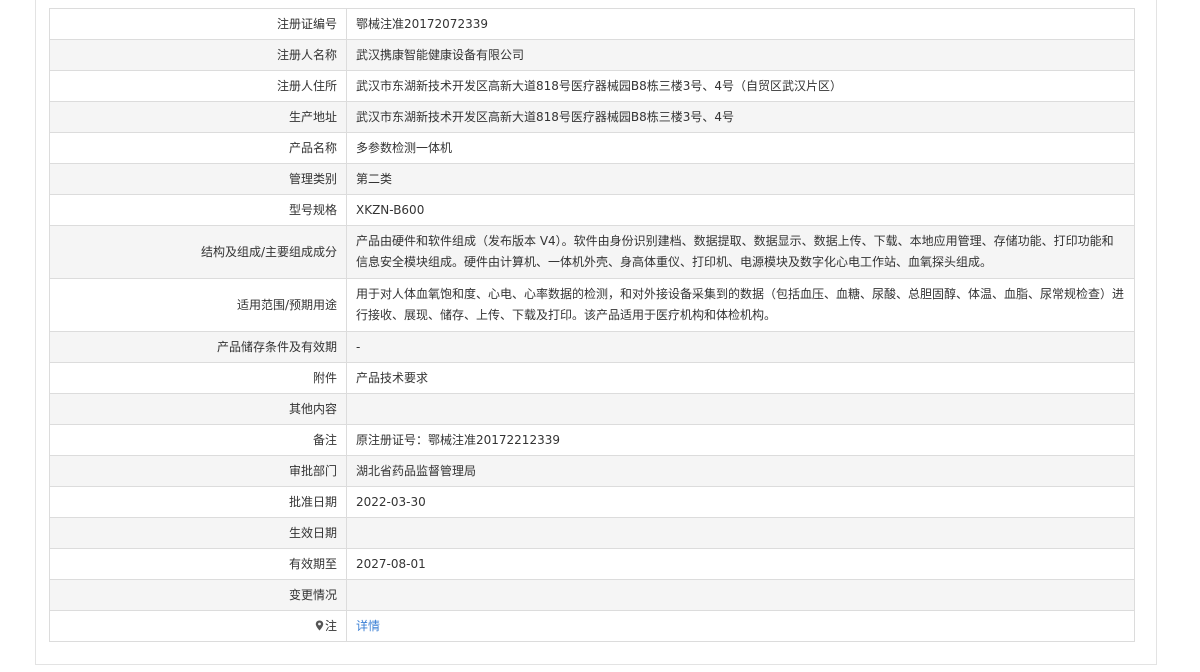 This screenshot has width=1200, height=672. What do you see at coordinates (740, 626) in the screenshot?
I see `note-value: 详情` at bounding box center [740, 626].